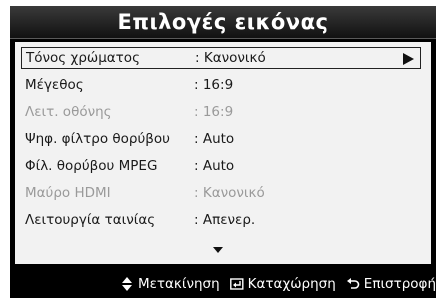 This screenshot has height=304, width=446. What do you see at coordinates (236, 284) in the screenshot?
I see `enter-icon` at bounding box center [236, 284].